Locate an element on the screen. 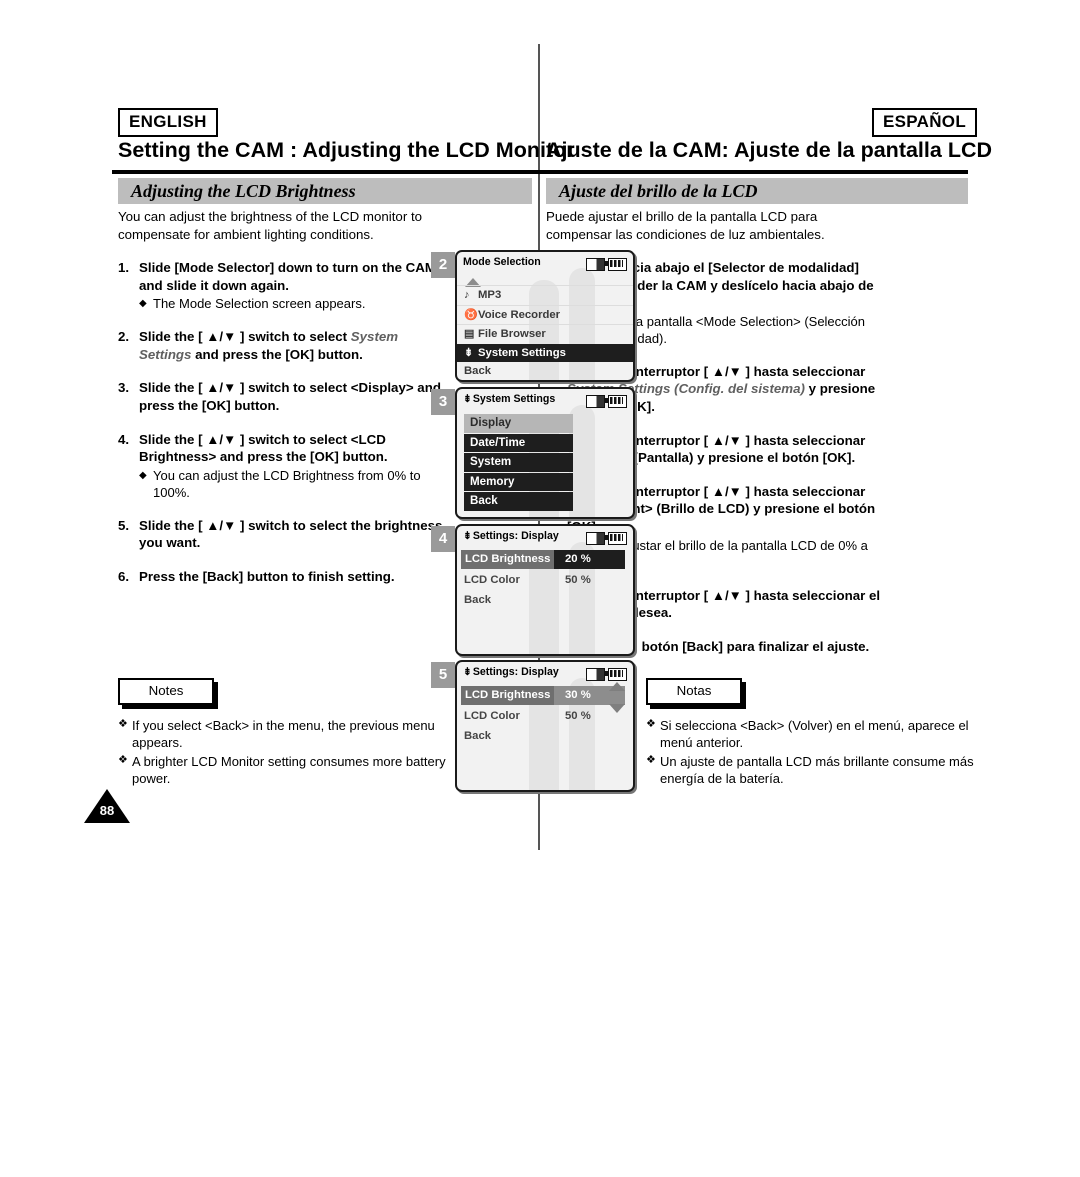  setting-lcd-brightness: LCD Brightness 30 % is located at coordinates (545, 695).